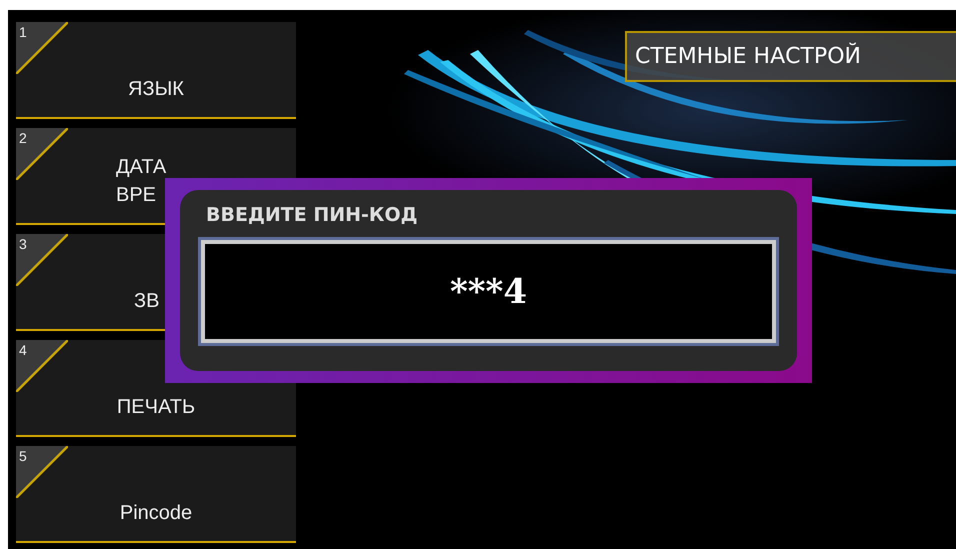 This screenshot has height=549, width=956. Describe the element at coordinates (156, 513) in the screenshot. I see `menu-label: Pincode` at that location.